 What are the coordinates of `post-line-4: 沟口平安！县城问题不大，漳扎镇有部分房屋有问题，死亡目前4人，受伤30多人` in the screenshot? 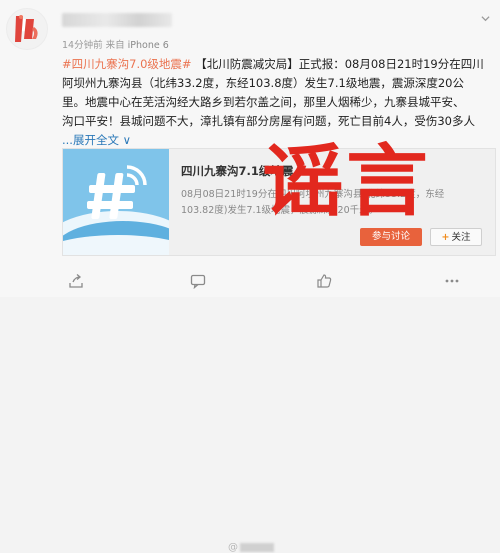 It's located at (268, 121).